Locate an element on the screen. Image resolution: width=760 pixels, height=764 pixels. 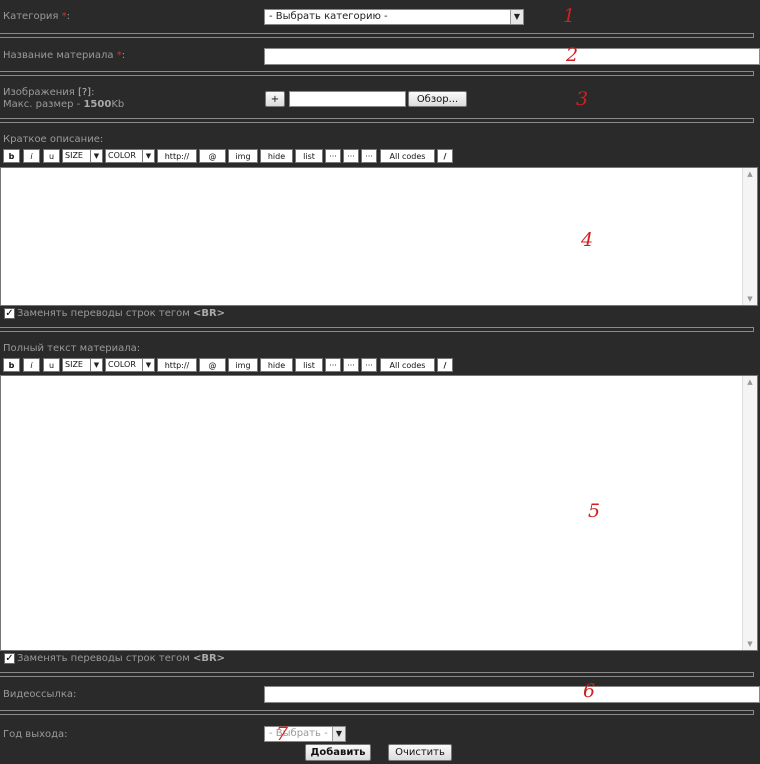
replace-br-checkbox-2: ✓ is located at coordinates (9, 658).